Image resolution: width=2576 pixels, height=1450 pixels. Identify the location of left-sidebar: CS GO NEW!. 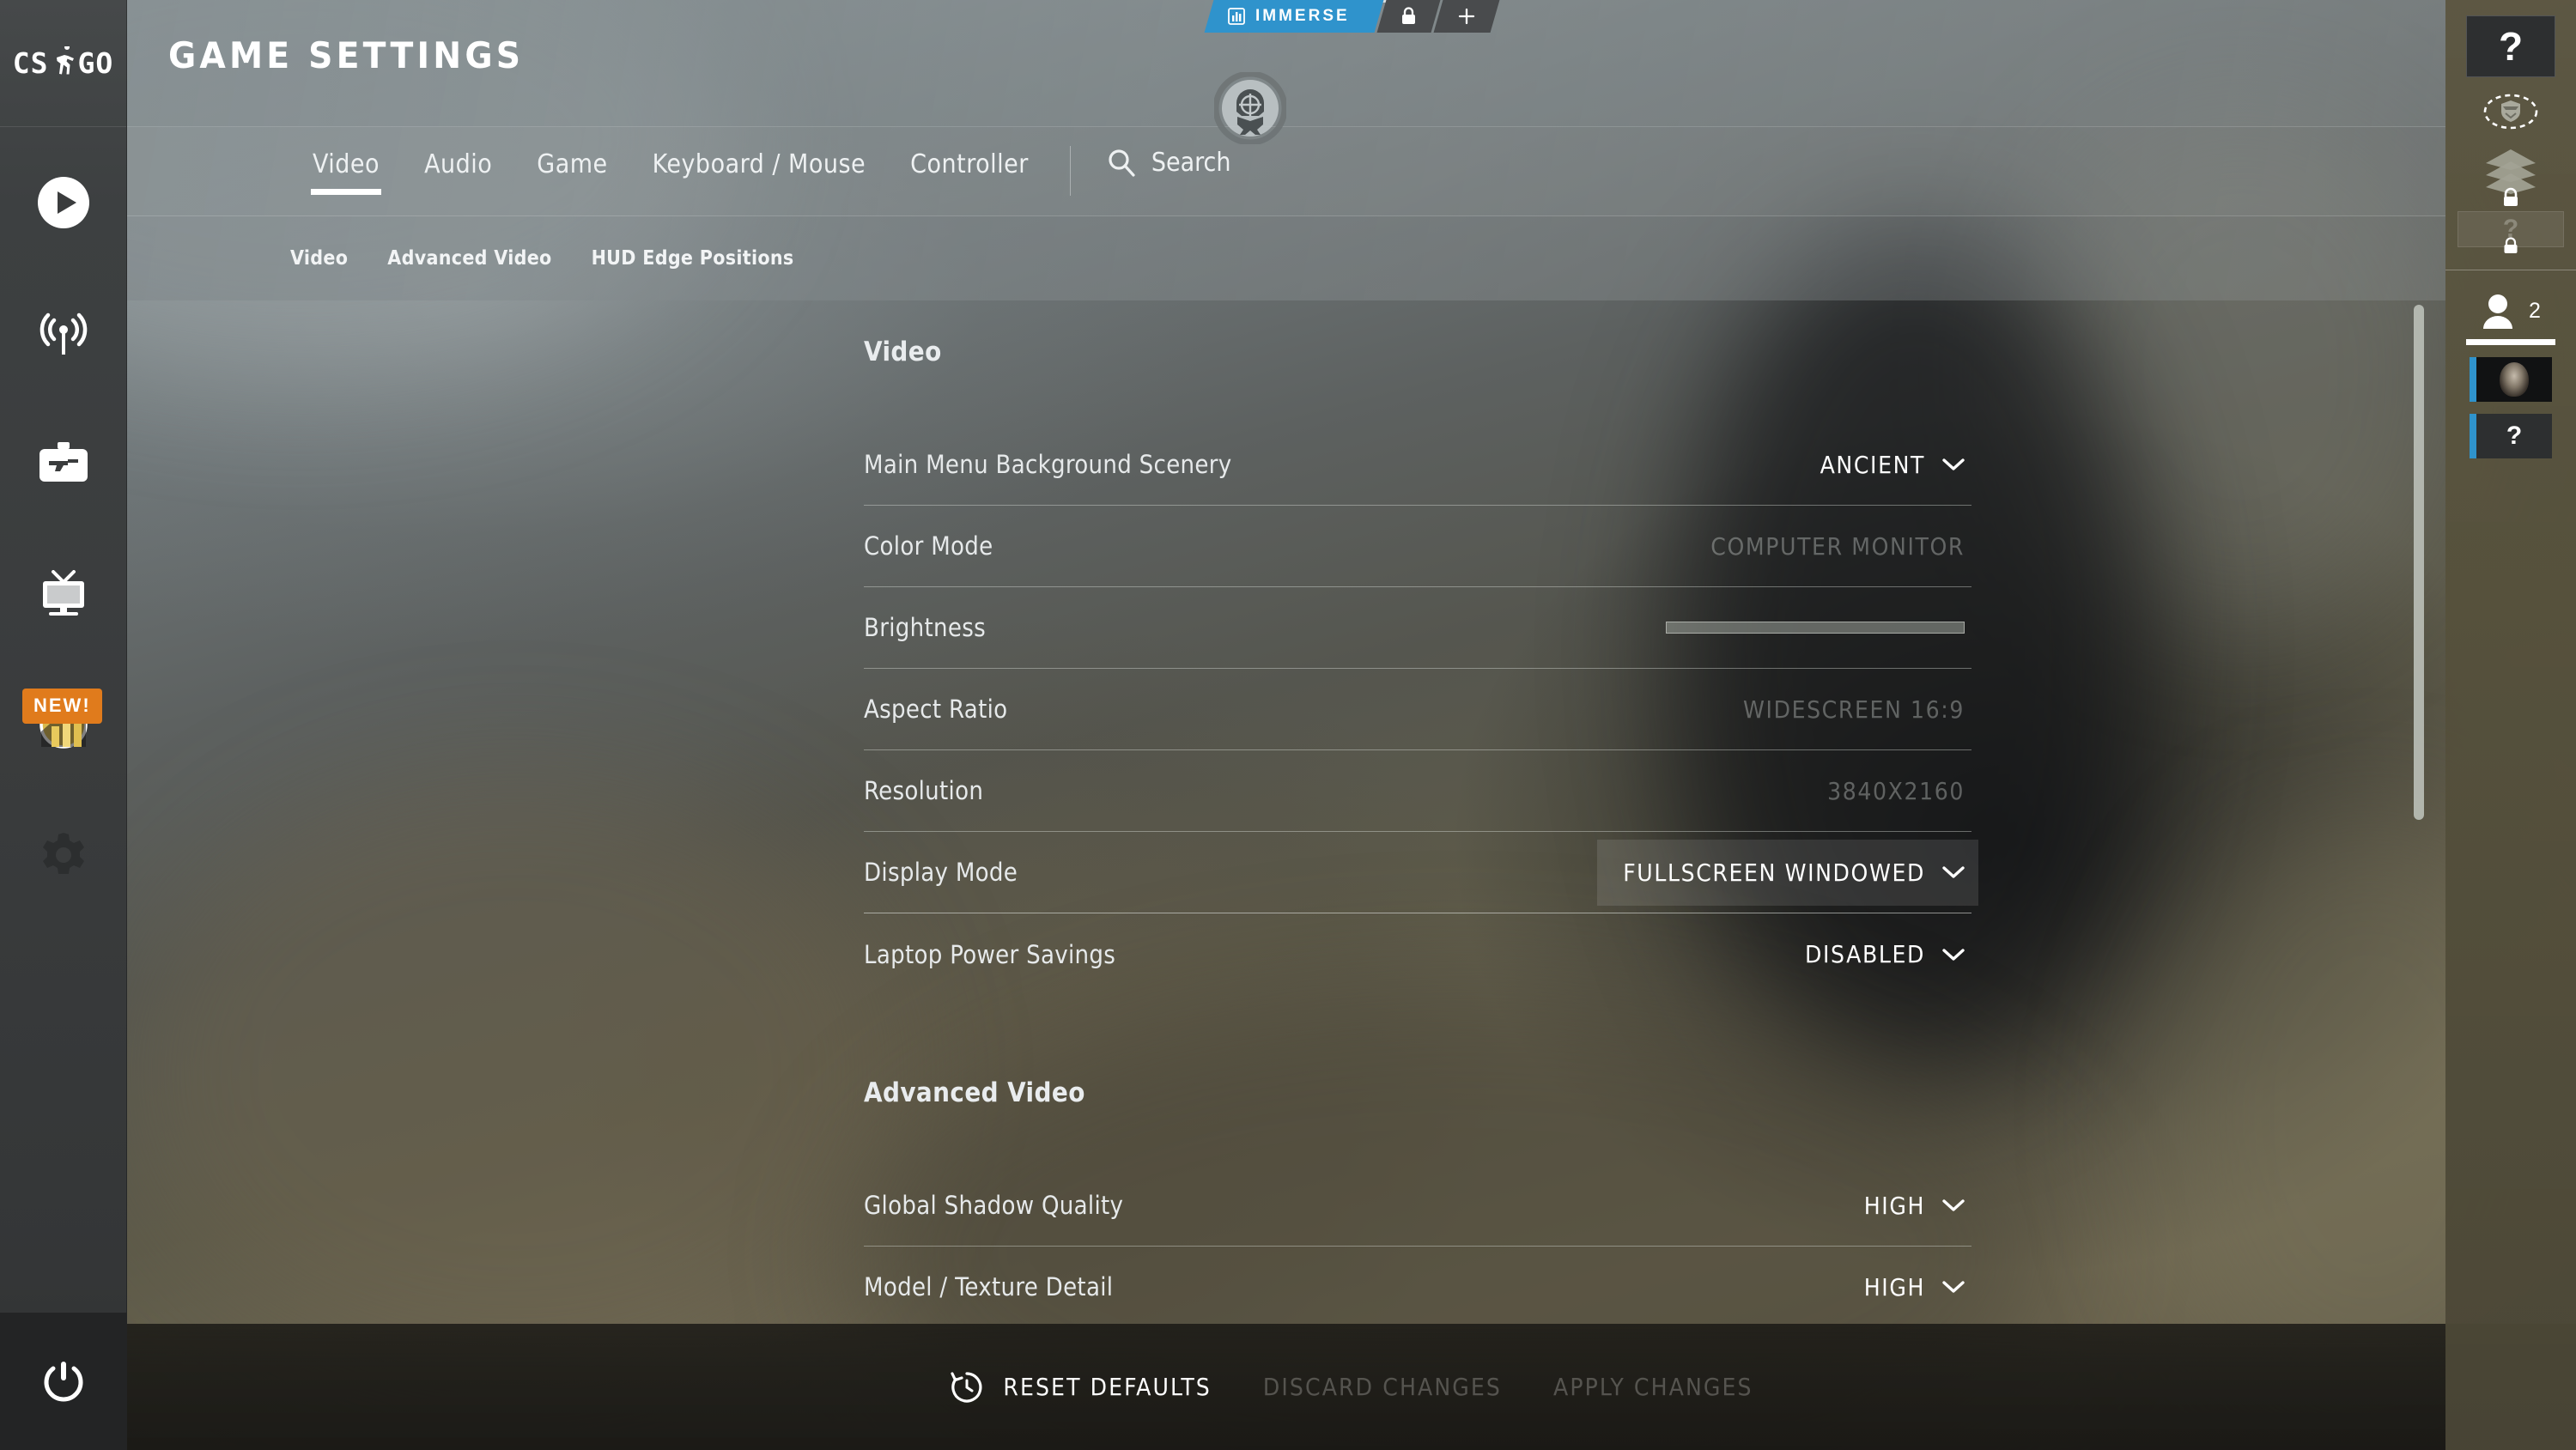
(64, 725).